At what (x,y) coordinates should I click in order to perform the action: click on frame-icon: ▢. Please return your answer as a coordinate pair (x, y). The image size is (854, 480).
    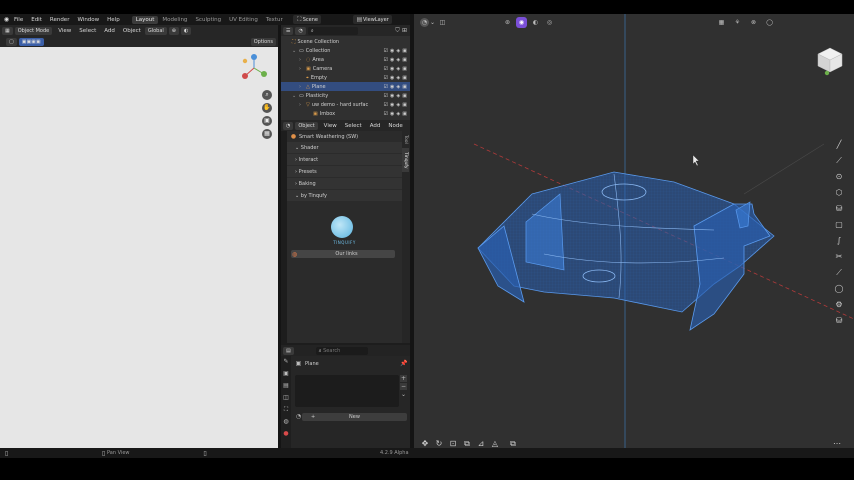
    Looking at the image, I should click on (839, 225).